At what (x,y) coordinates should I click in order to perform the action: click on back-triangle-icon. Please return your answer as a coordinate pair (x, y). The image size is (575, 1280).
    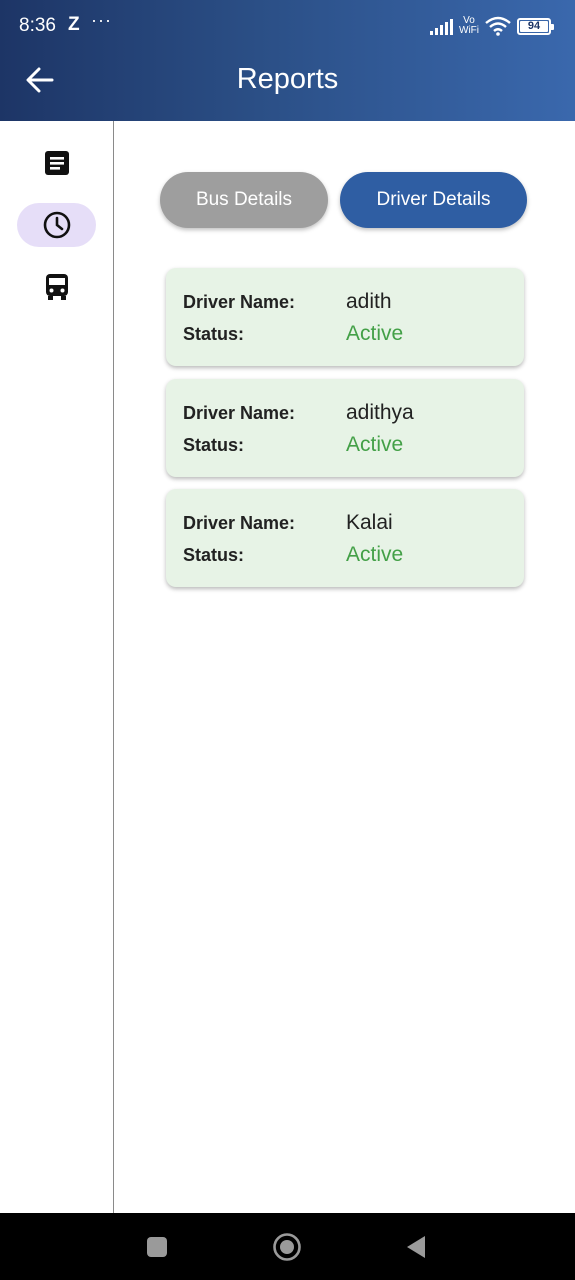
    Looking at the image, I should click on (416, 1247).